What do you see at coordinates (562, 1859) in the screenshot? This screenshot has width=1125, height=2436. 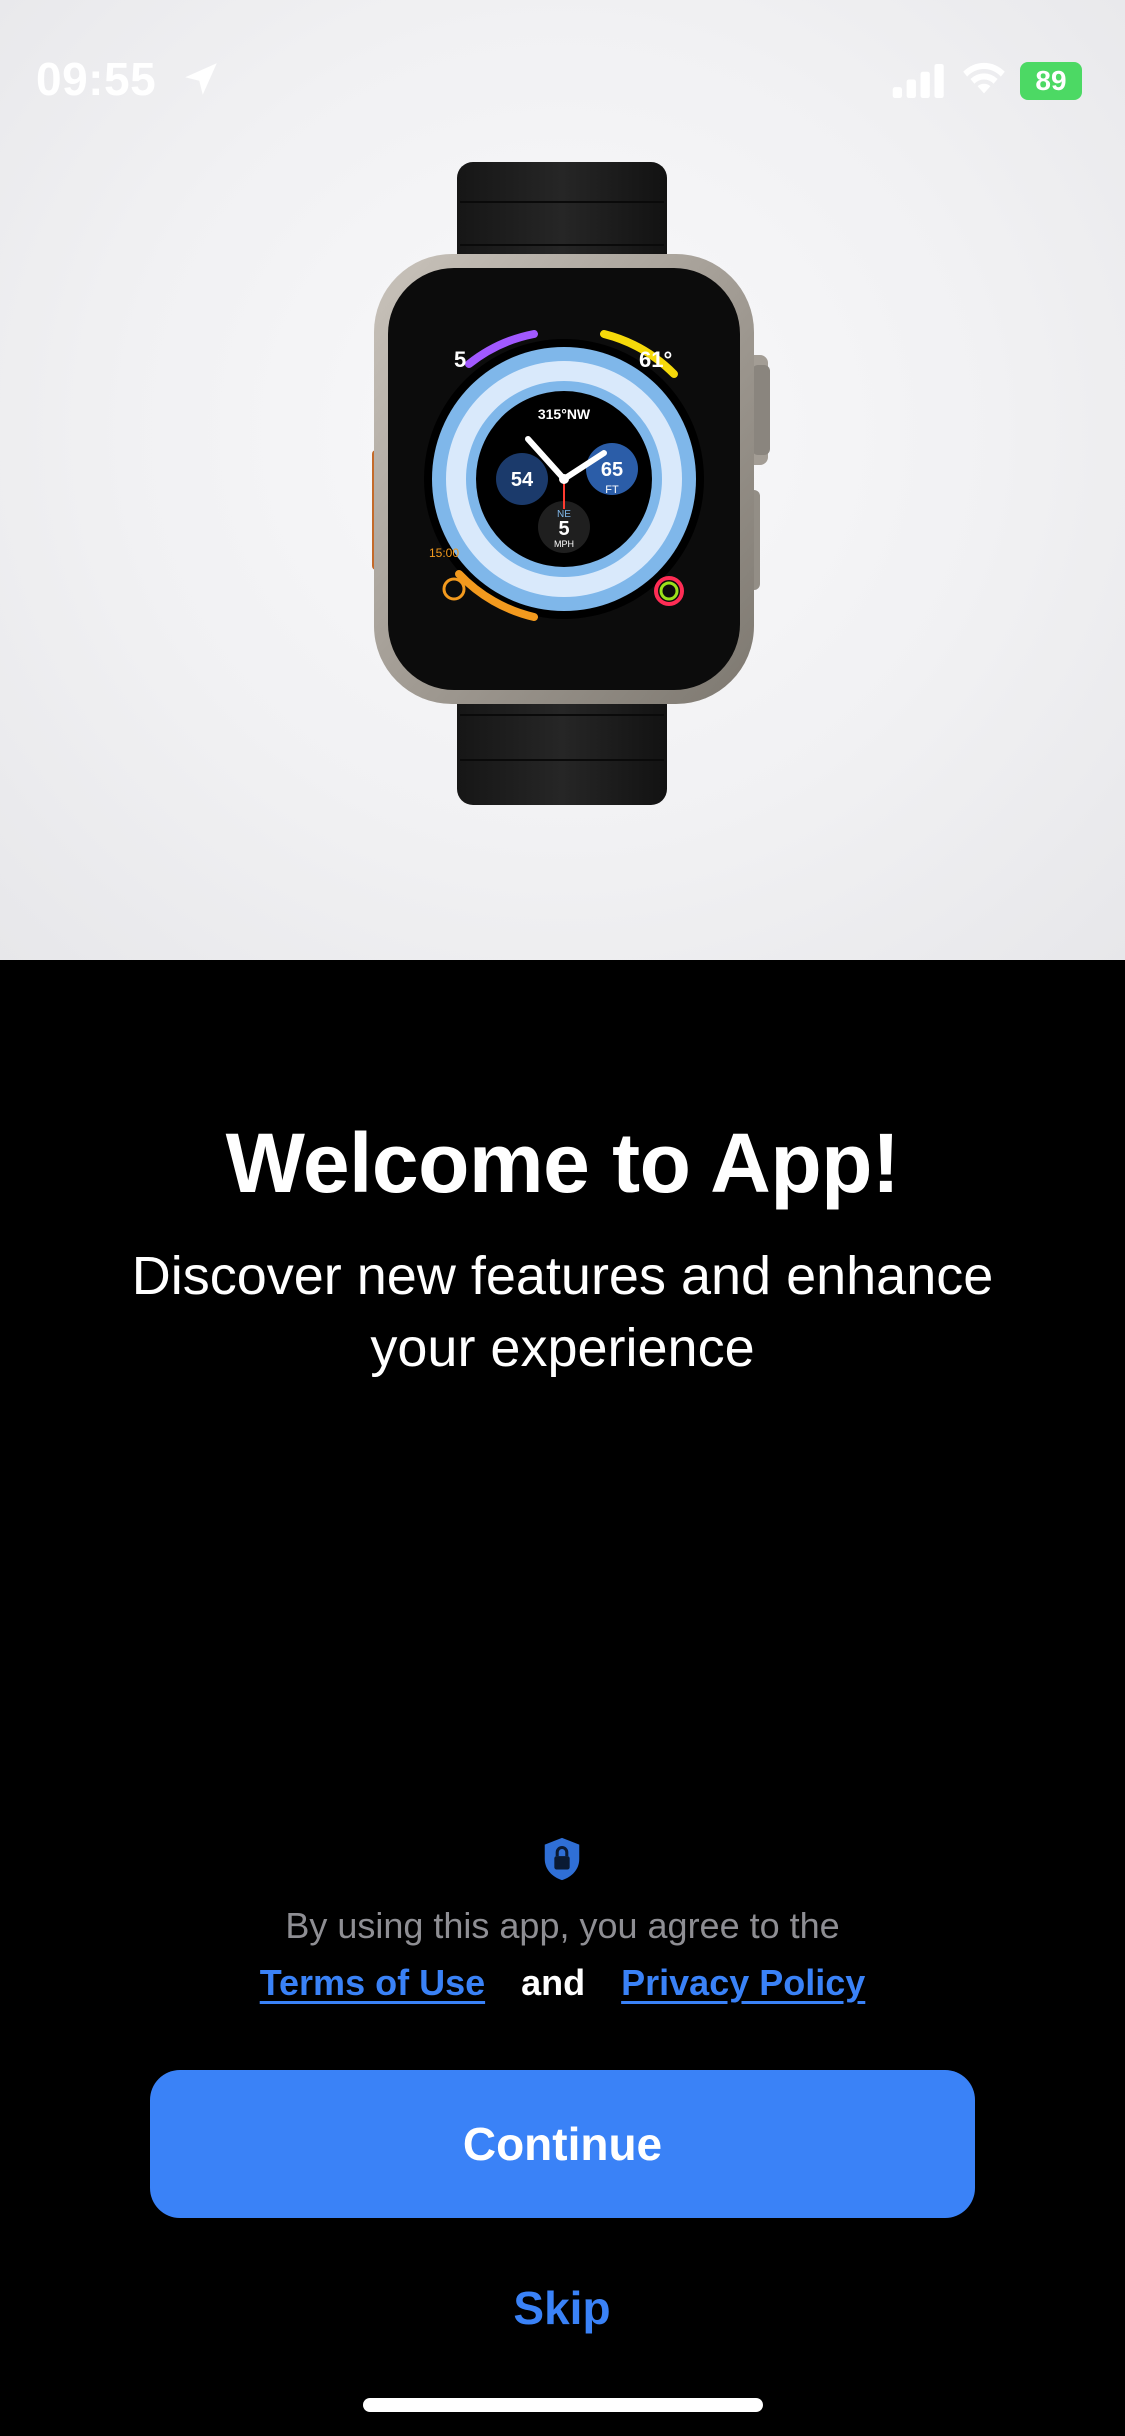 I see `lock-shield-icon` at bounding box center [562, 1859].